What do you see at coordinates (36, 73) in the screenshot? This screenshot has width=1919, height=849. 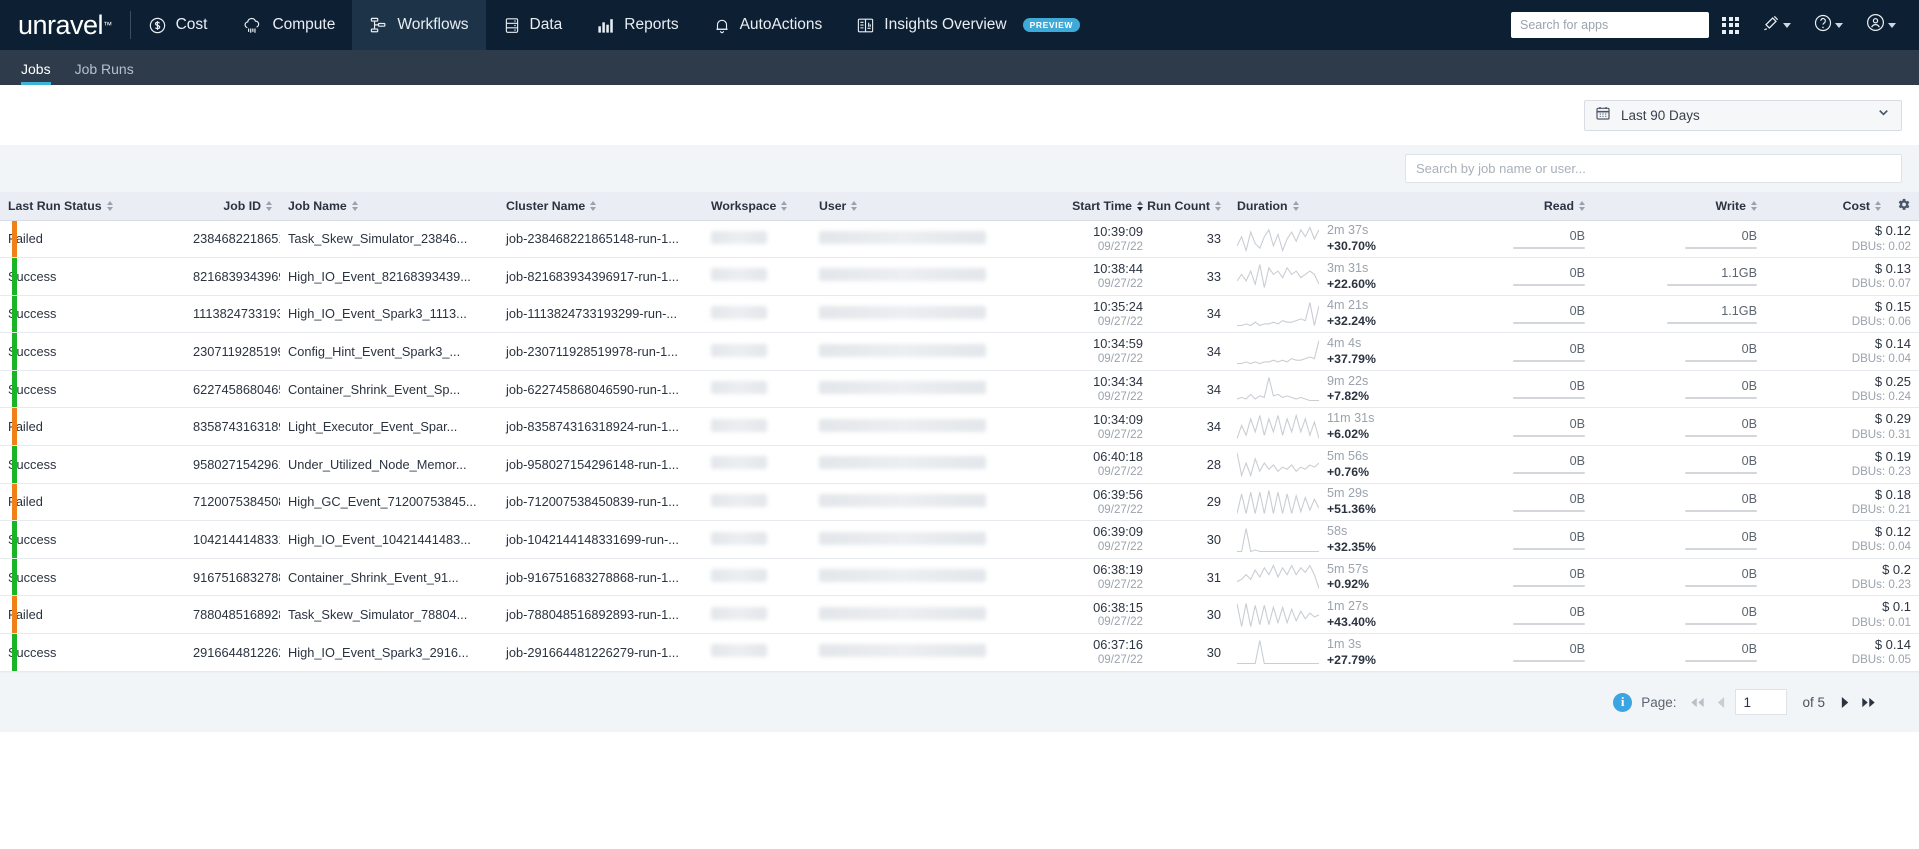 I see `tab-jobs: Jobs` at bounding box center [36, 73].